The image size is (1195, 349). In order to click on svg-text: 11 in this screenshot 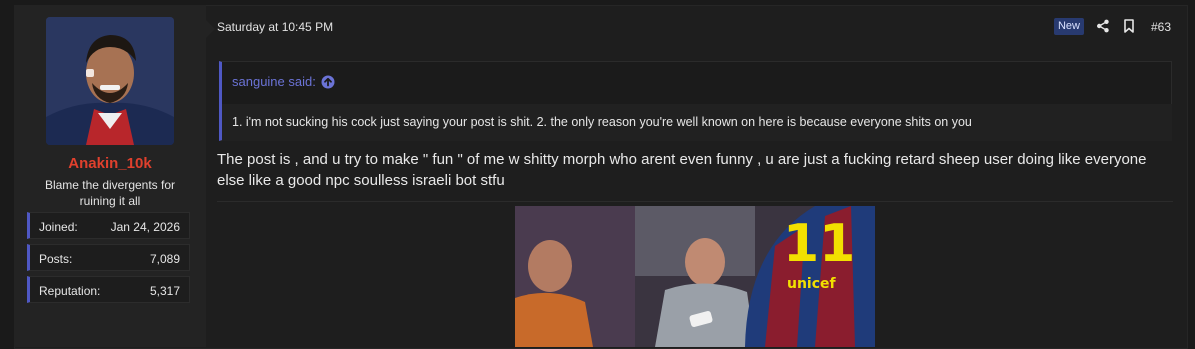, I will do `click(819, 244)`.